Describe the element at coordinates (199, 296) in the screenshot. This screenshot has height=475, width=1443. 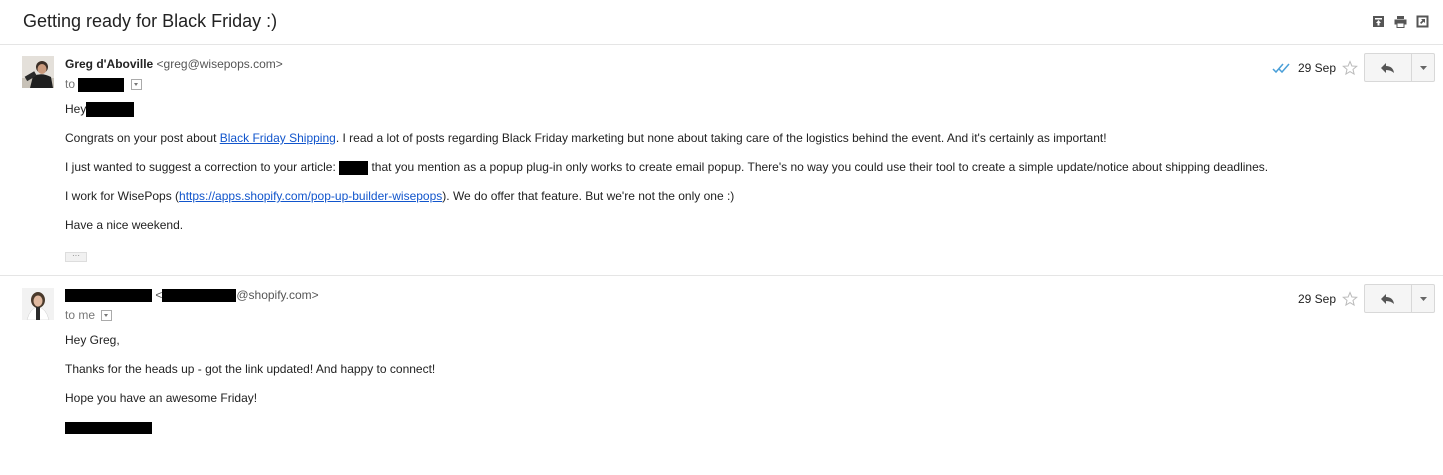
I see `redacted-email-user` at that location.